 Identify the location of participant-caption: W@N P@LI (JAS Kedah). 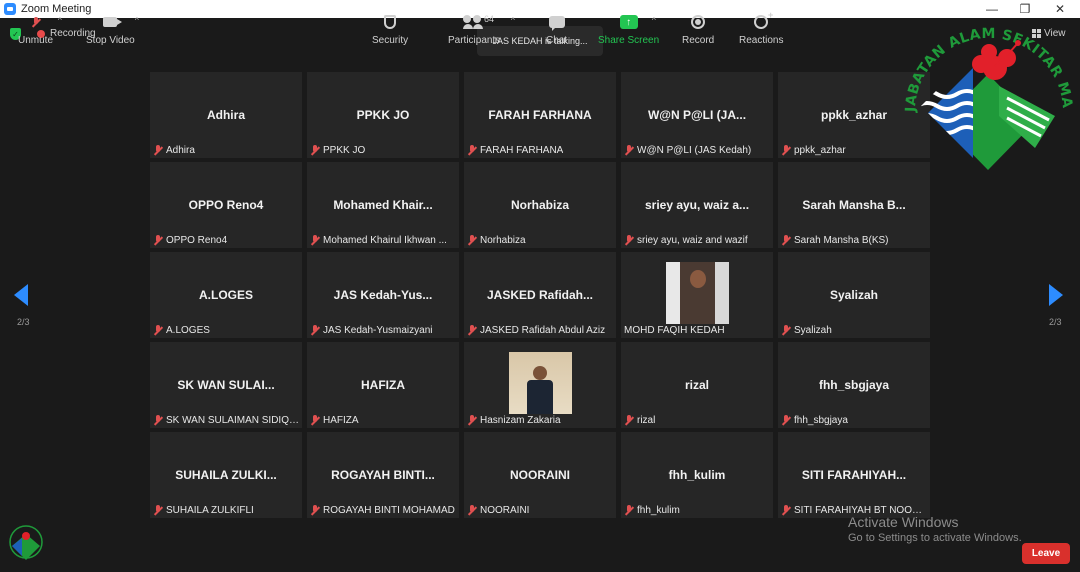
(697, 150).